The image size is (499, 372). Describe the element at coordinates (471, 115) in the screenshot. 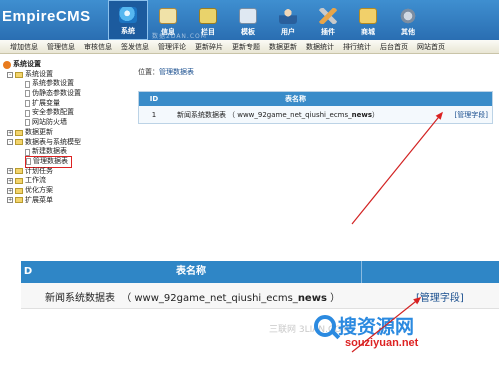

I see `manage-fields-link: [管理字段]` at that location.